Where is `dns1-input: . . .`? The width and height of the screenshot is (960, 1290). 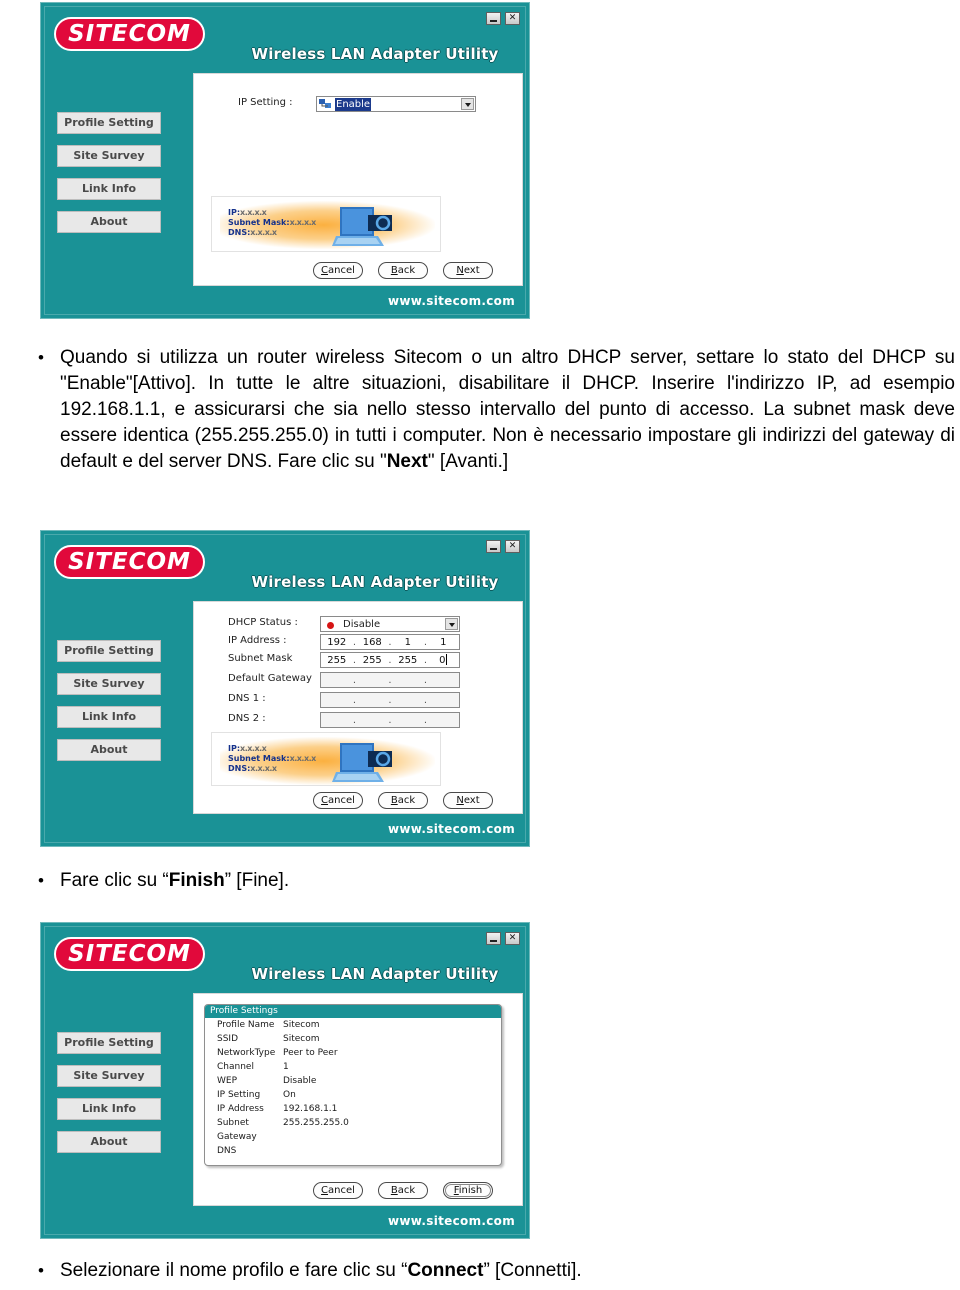
dns1-input: . . . is located at coordinates (390, 700).